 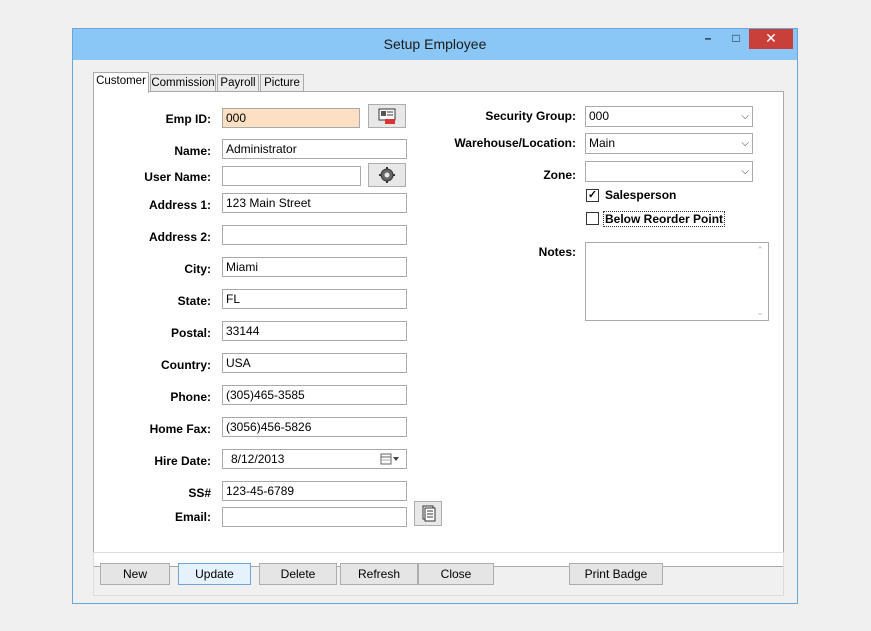 I want to click on gear-icon, so click(x=387, y=175).